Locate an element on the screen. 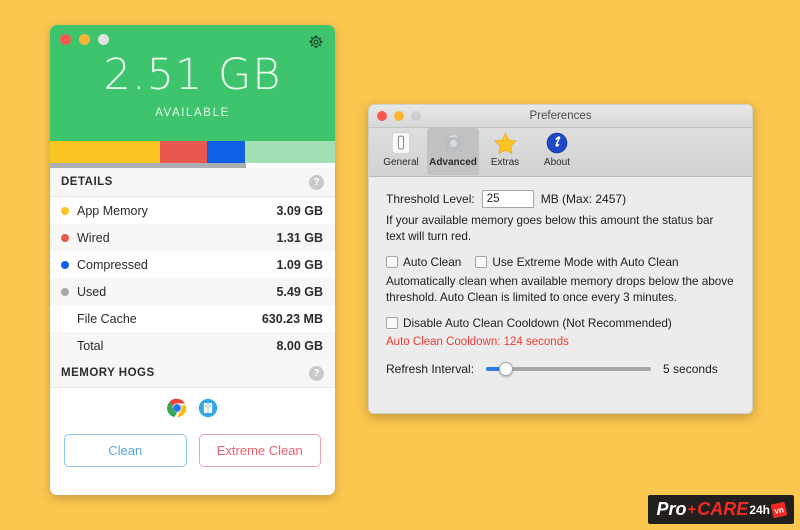 Image resolution: width=800 pixels, height=530 pixels. details-row-label: File Cache is located at coordinates (107, 318).